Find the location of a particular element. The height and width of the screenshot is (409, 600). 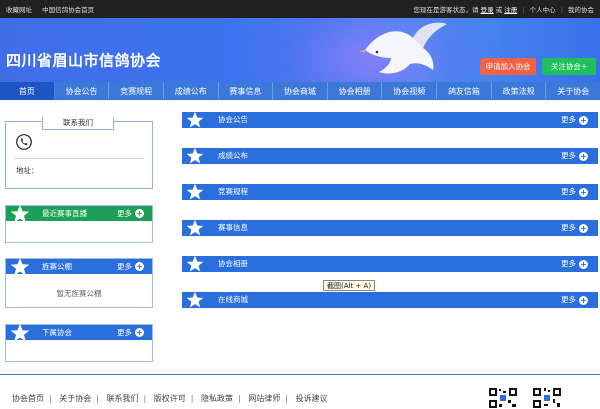

section-bar-shop: 在线商城 更多 + is located at coordinates (390, 299).